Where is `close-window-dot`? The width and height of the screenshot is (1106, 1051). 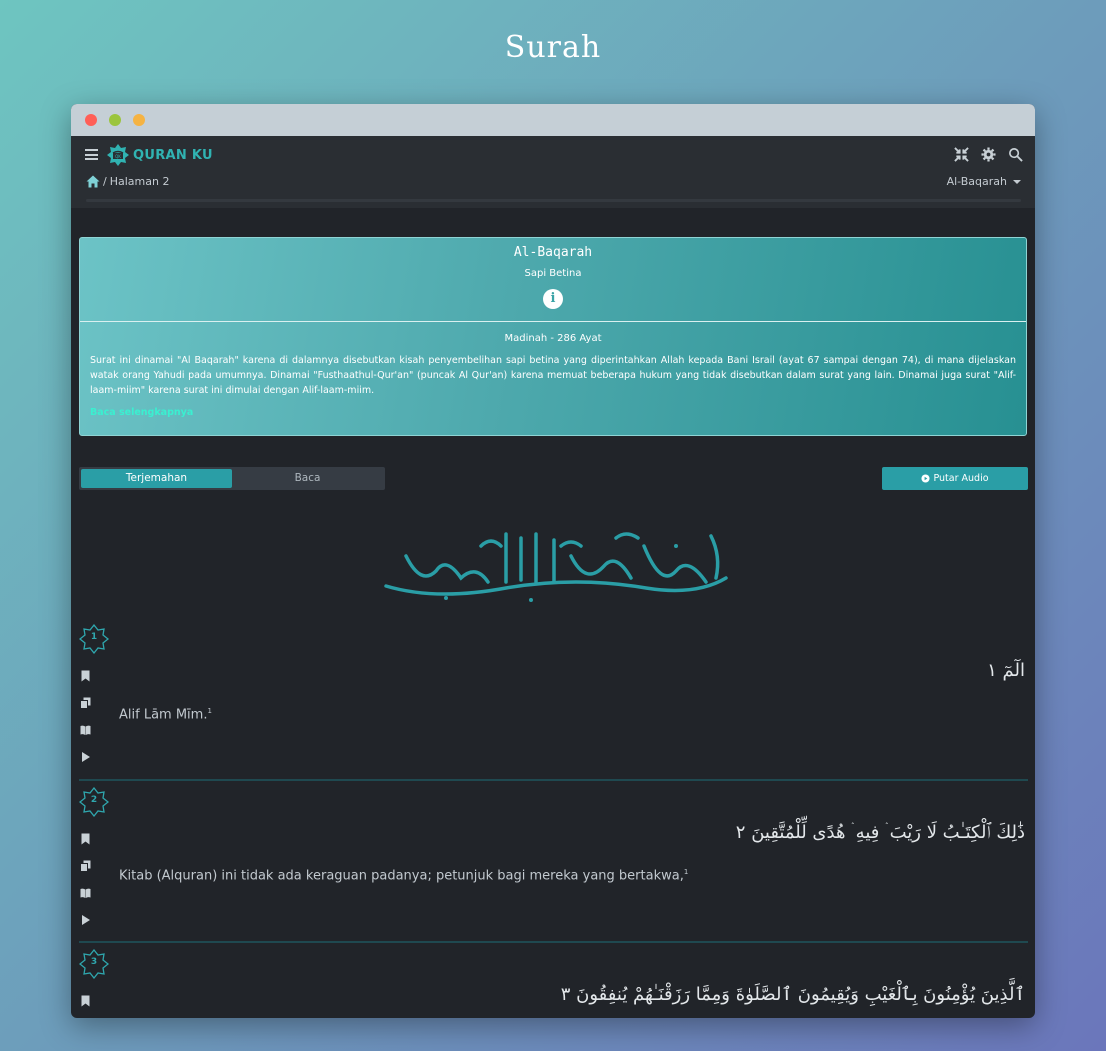
close-window-dot is located at coordinates (91, 120).